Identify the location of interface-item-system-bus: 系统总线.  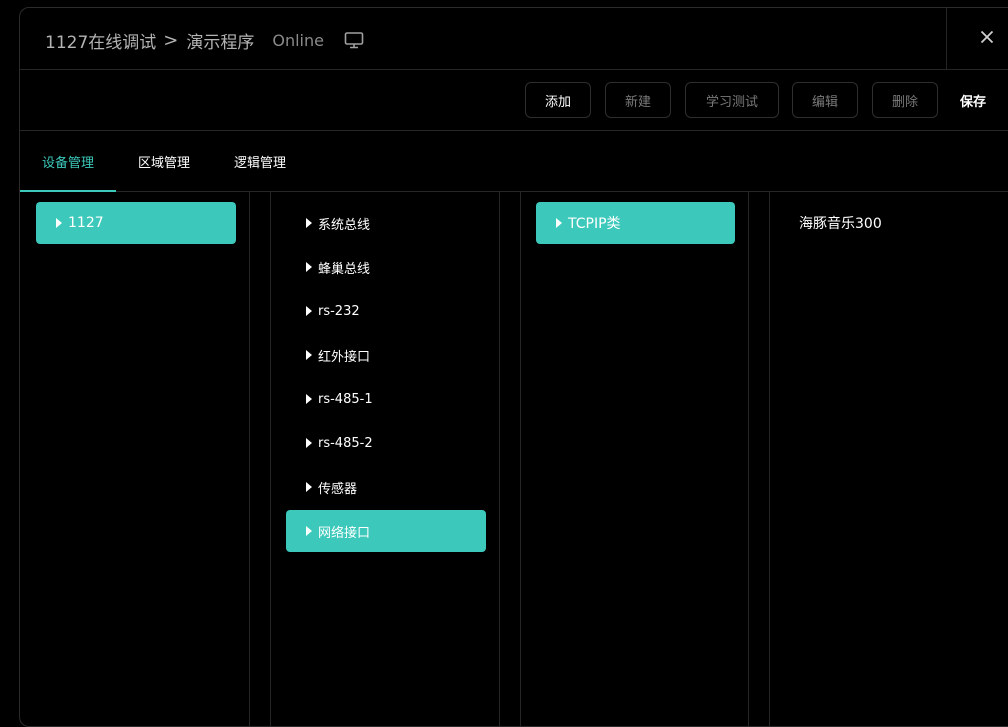
(386, 223).